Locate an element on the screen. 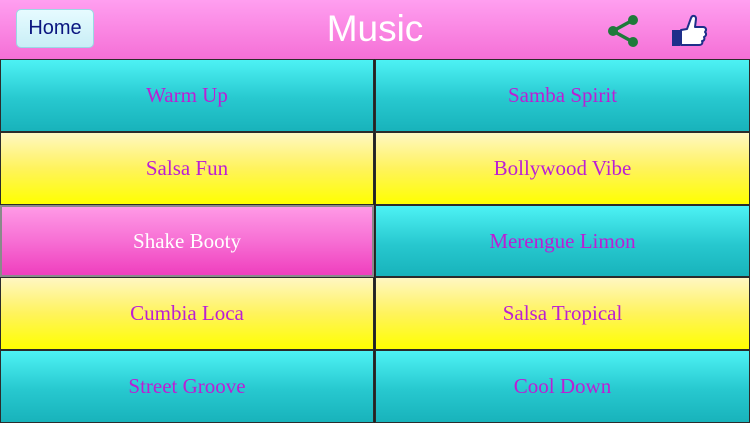 The height and width of the screenshot is (423, 750). track-merengue-limon: Merengue Limon is located at coordinates (562, 241).